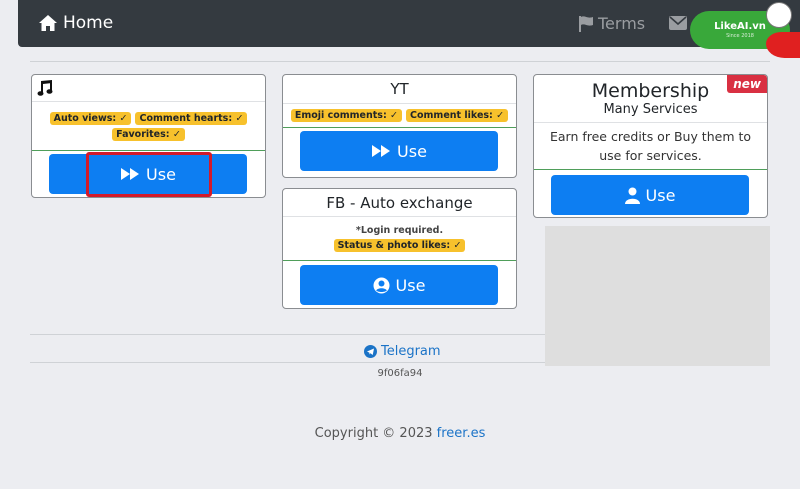 Image resolution: width=800 pixels, height=489 pixels. What do you see at coordinates (88, 23) in the screenshot?
I see `home-label: Home` at bounding box center [88, 23].